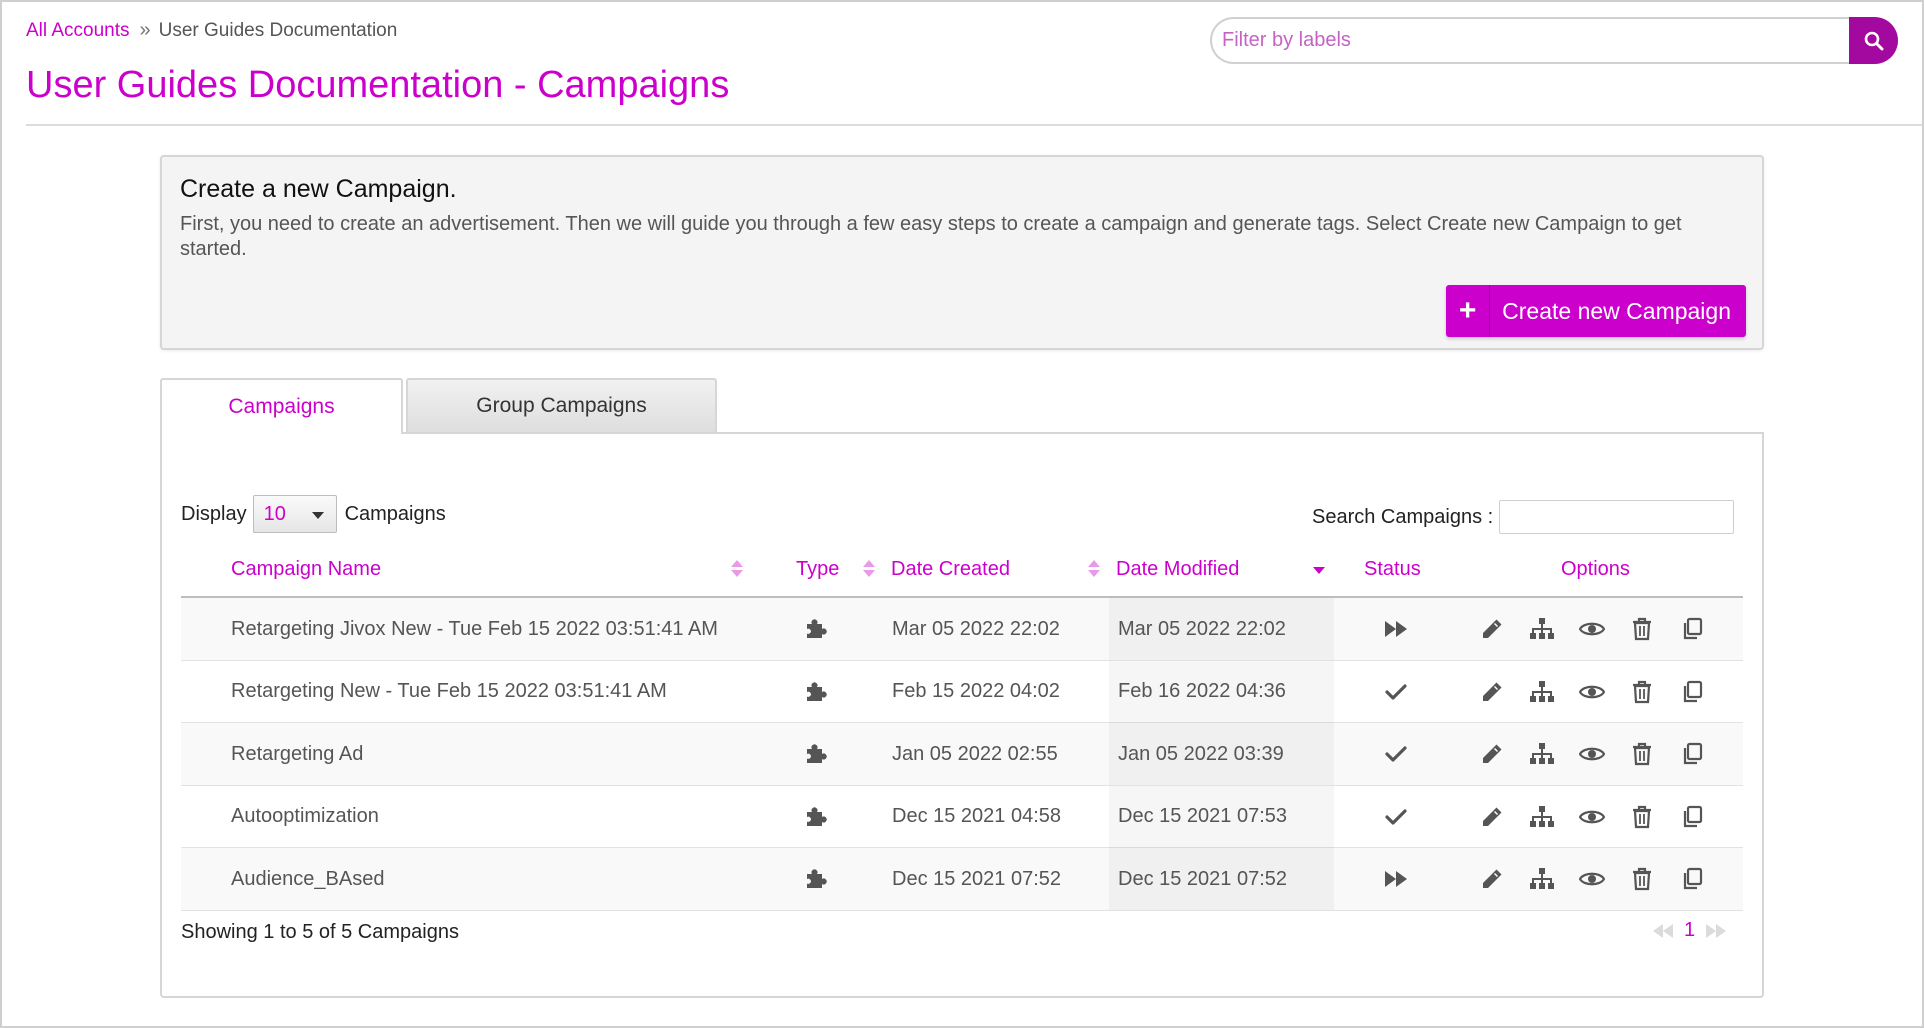  Describe the element at coordinates (278, 30) in the screenshot. I see `breadcrumb-current: User Guides Documentation` at that location.